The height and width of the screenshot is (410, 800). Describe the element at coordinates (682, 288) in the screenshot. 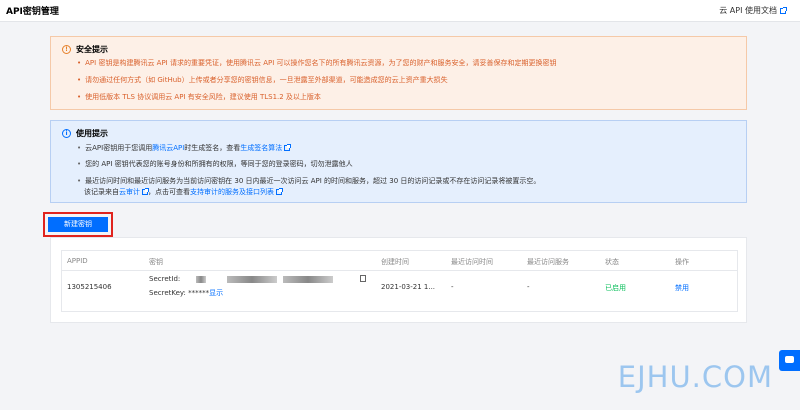

I see `disable-key-link: 禁用` at that location.